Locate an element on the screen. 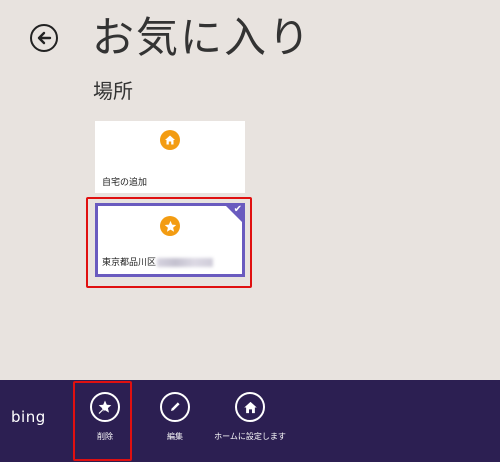 This screenshot has width=500, height=462. remove-favorite-icon is located at coordinates (105, 407).